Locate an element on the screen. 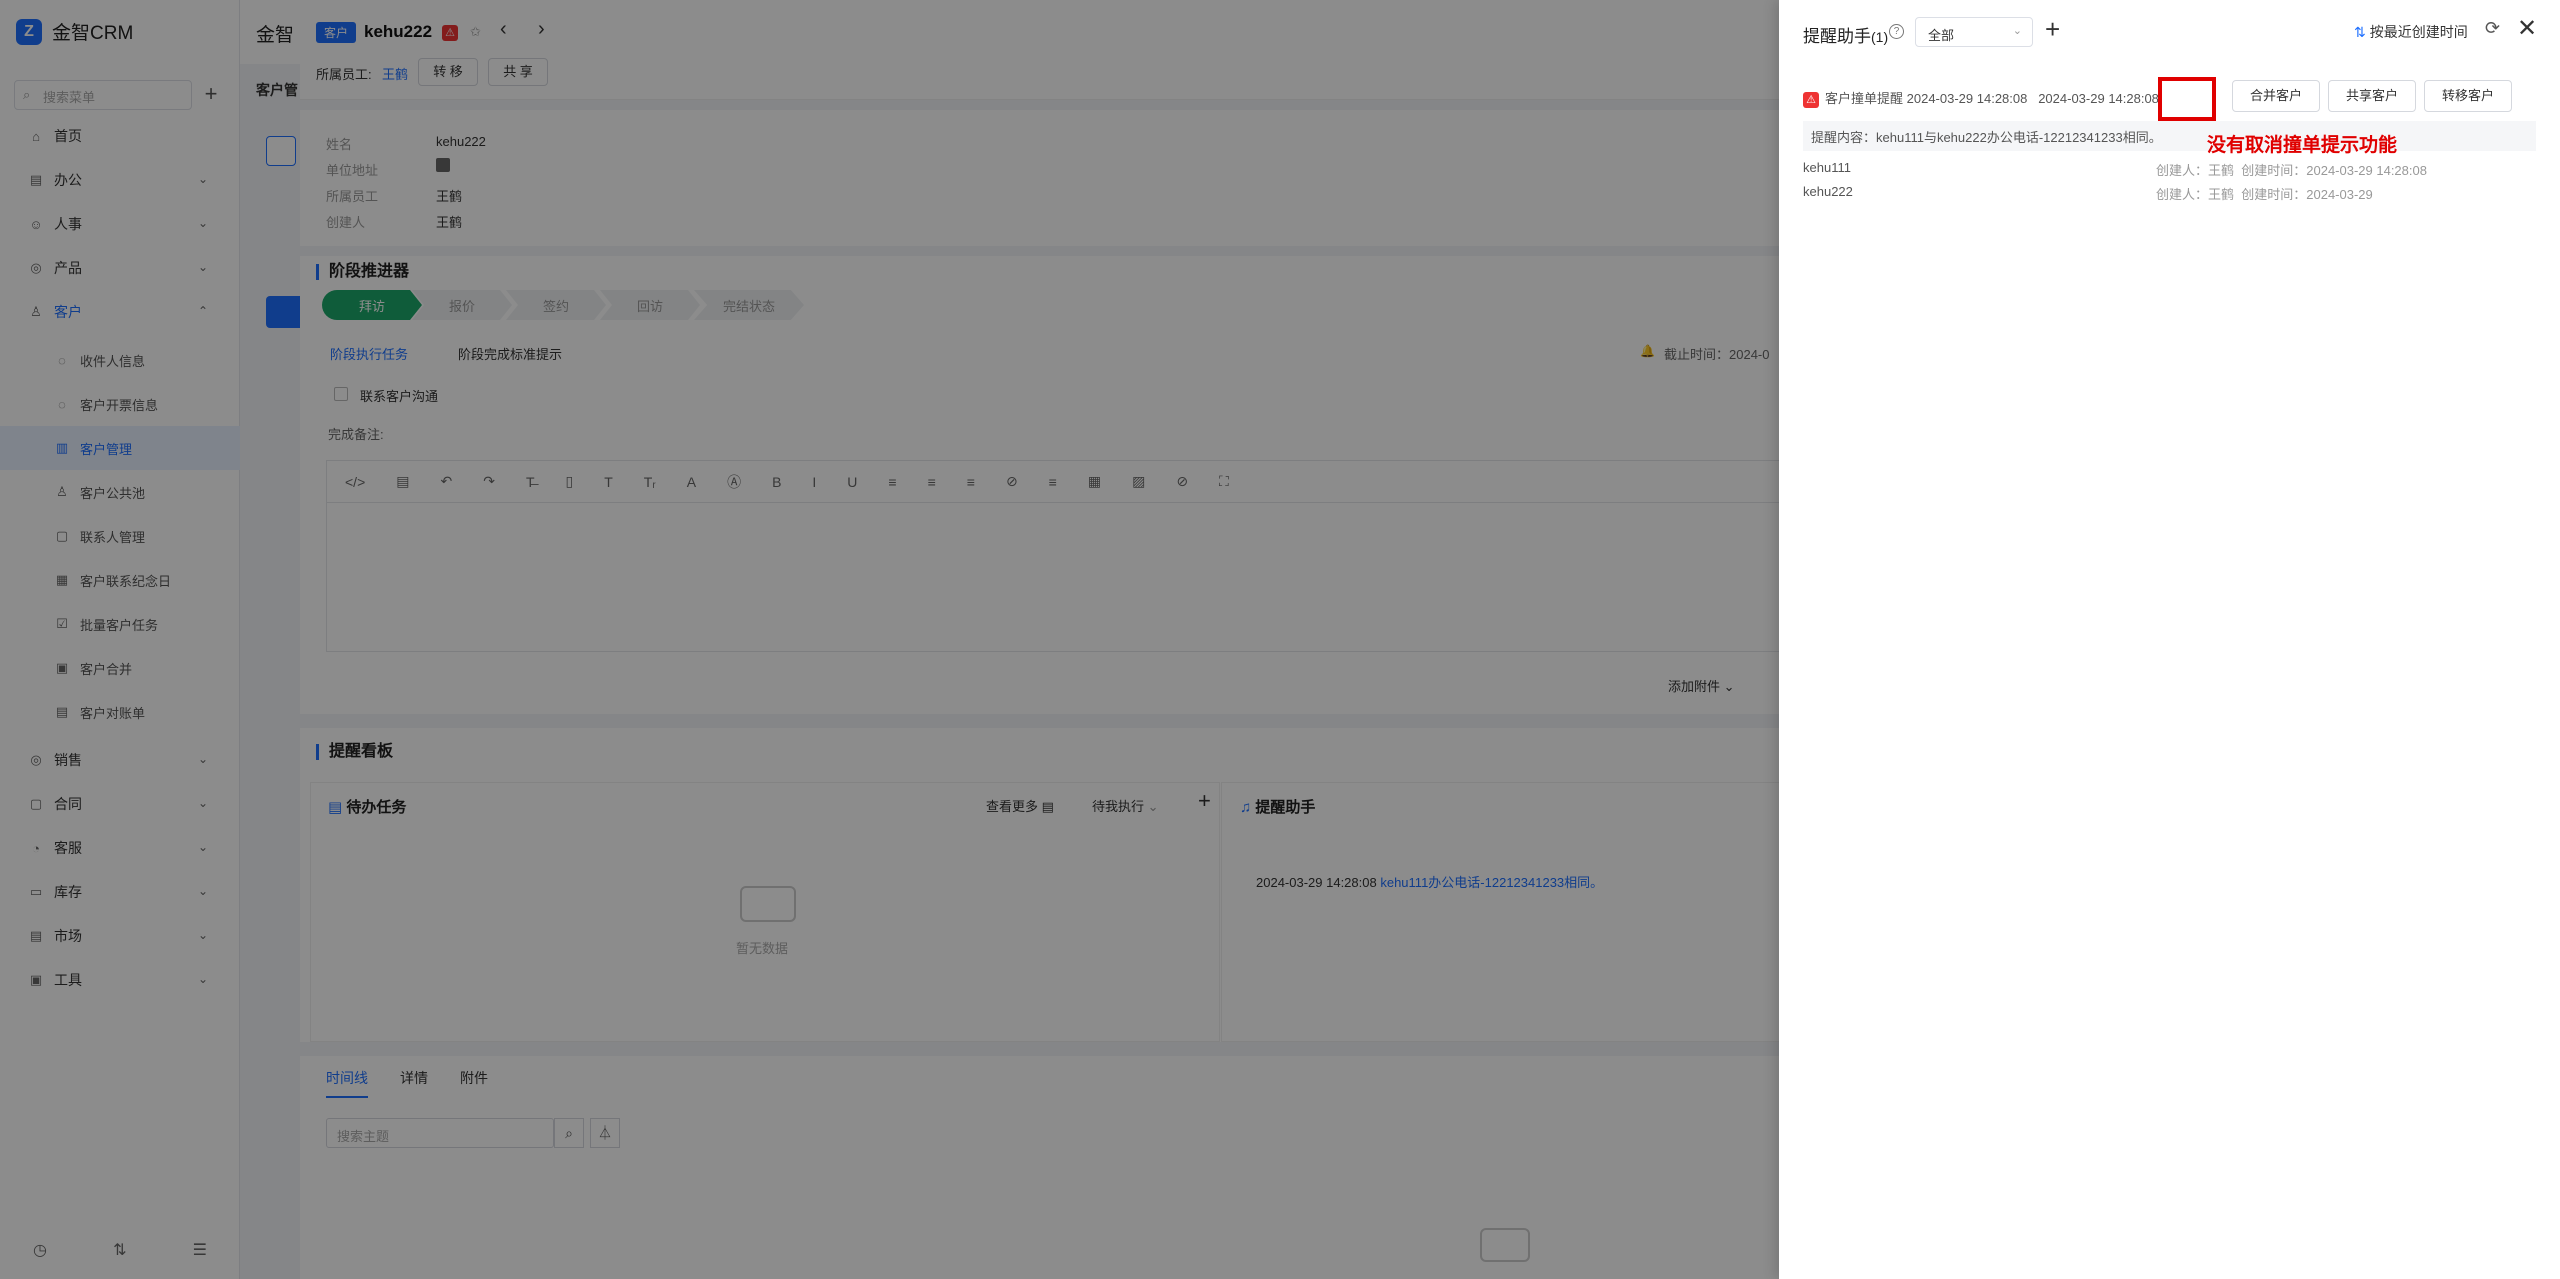  customer-row-meta: 创建人：王鹤 创建时间：2024-03-29 14:28:08 is located at coordinates (2291, 169).